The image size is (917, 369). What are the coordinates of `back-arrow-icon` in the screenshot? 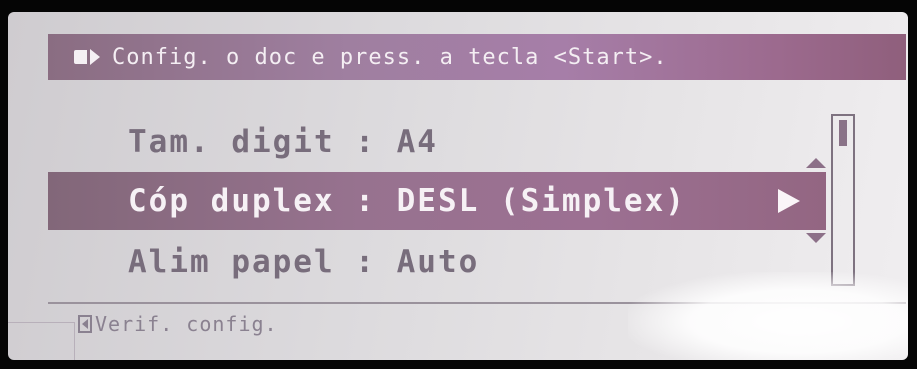 It's located at (85, 324).